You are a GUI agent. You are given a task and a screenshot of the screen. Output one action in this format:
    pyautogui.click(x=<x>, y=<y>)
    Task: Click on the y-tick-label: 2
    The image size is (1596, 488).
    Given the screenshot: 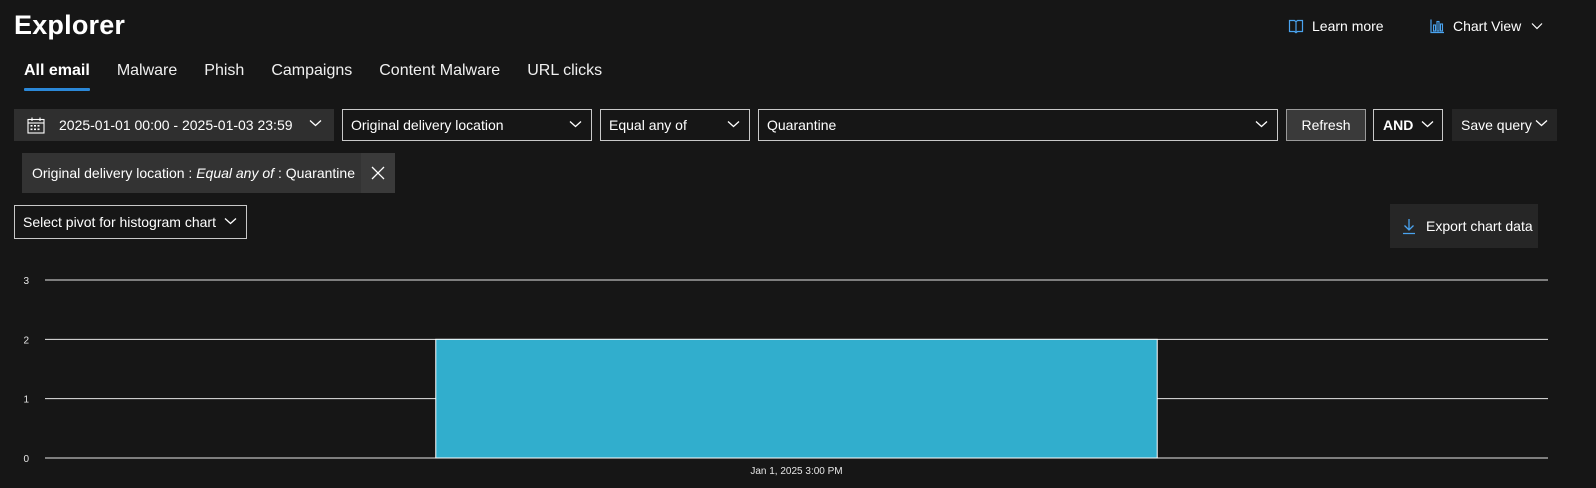 What is the action you would take?
    pyautogui.click(x=26, y=340)
    